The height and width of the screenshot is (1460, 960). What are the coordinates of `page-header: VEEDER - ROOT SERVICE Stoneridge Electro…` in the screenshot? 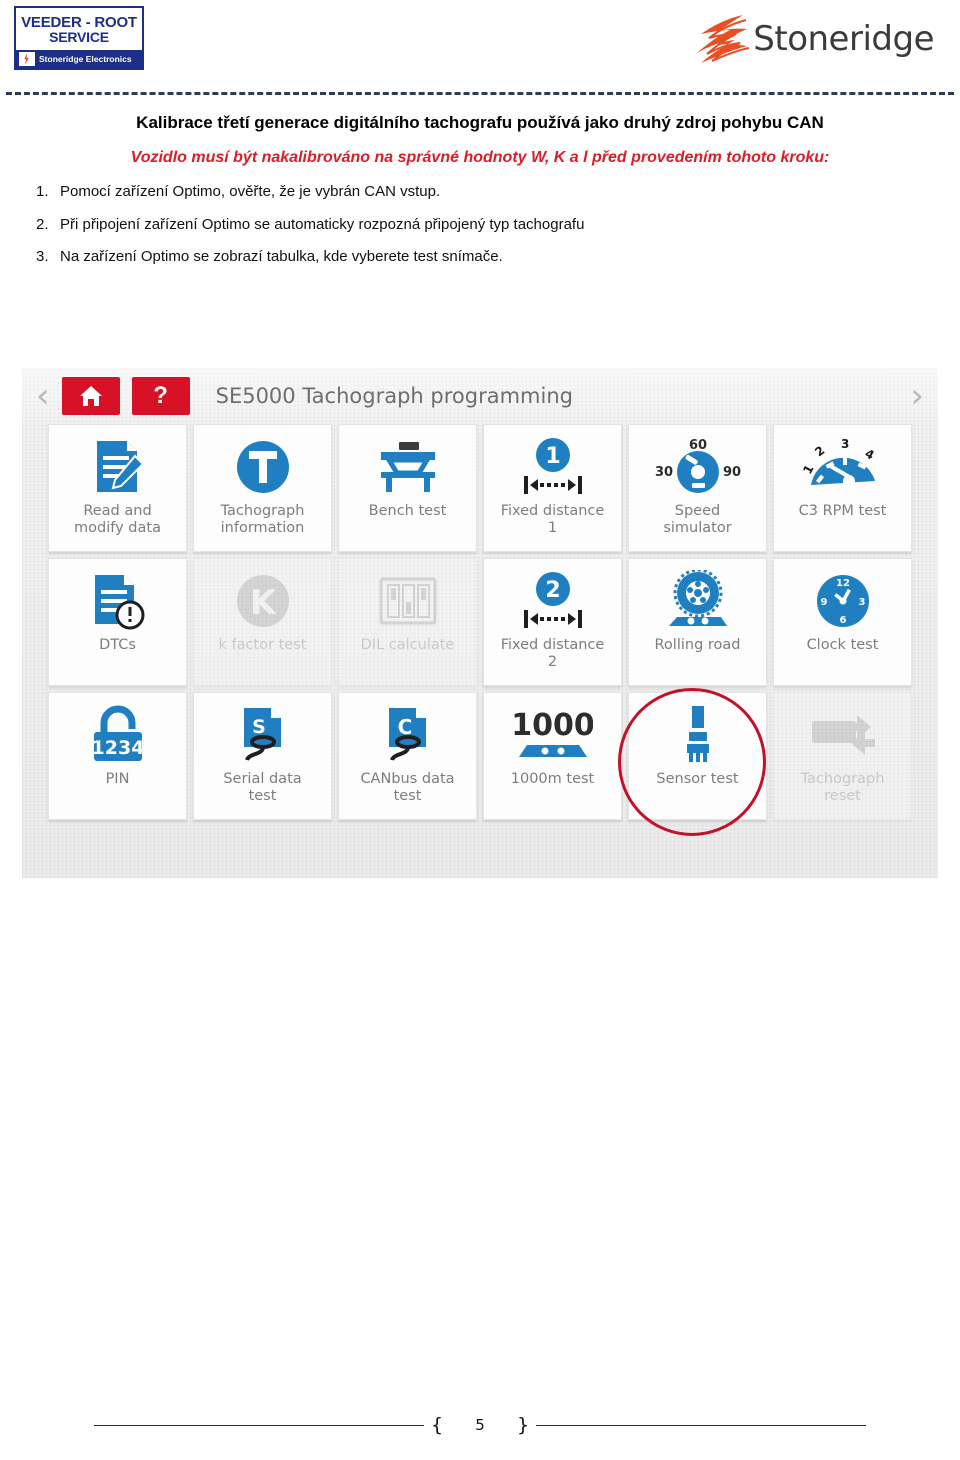 It's located at (480, 47).